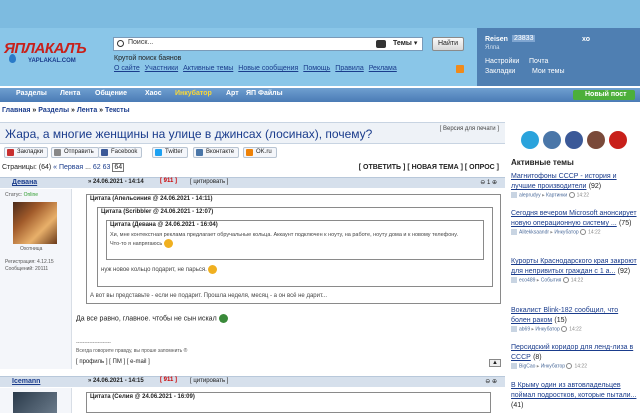  I want to click on post-author: Icemann, so click(26, 381).